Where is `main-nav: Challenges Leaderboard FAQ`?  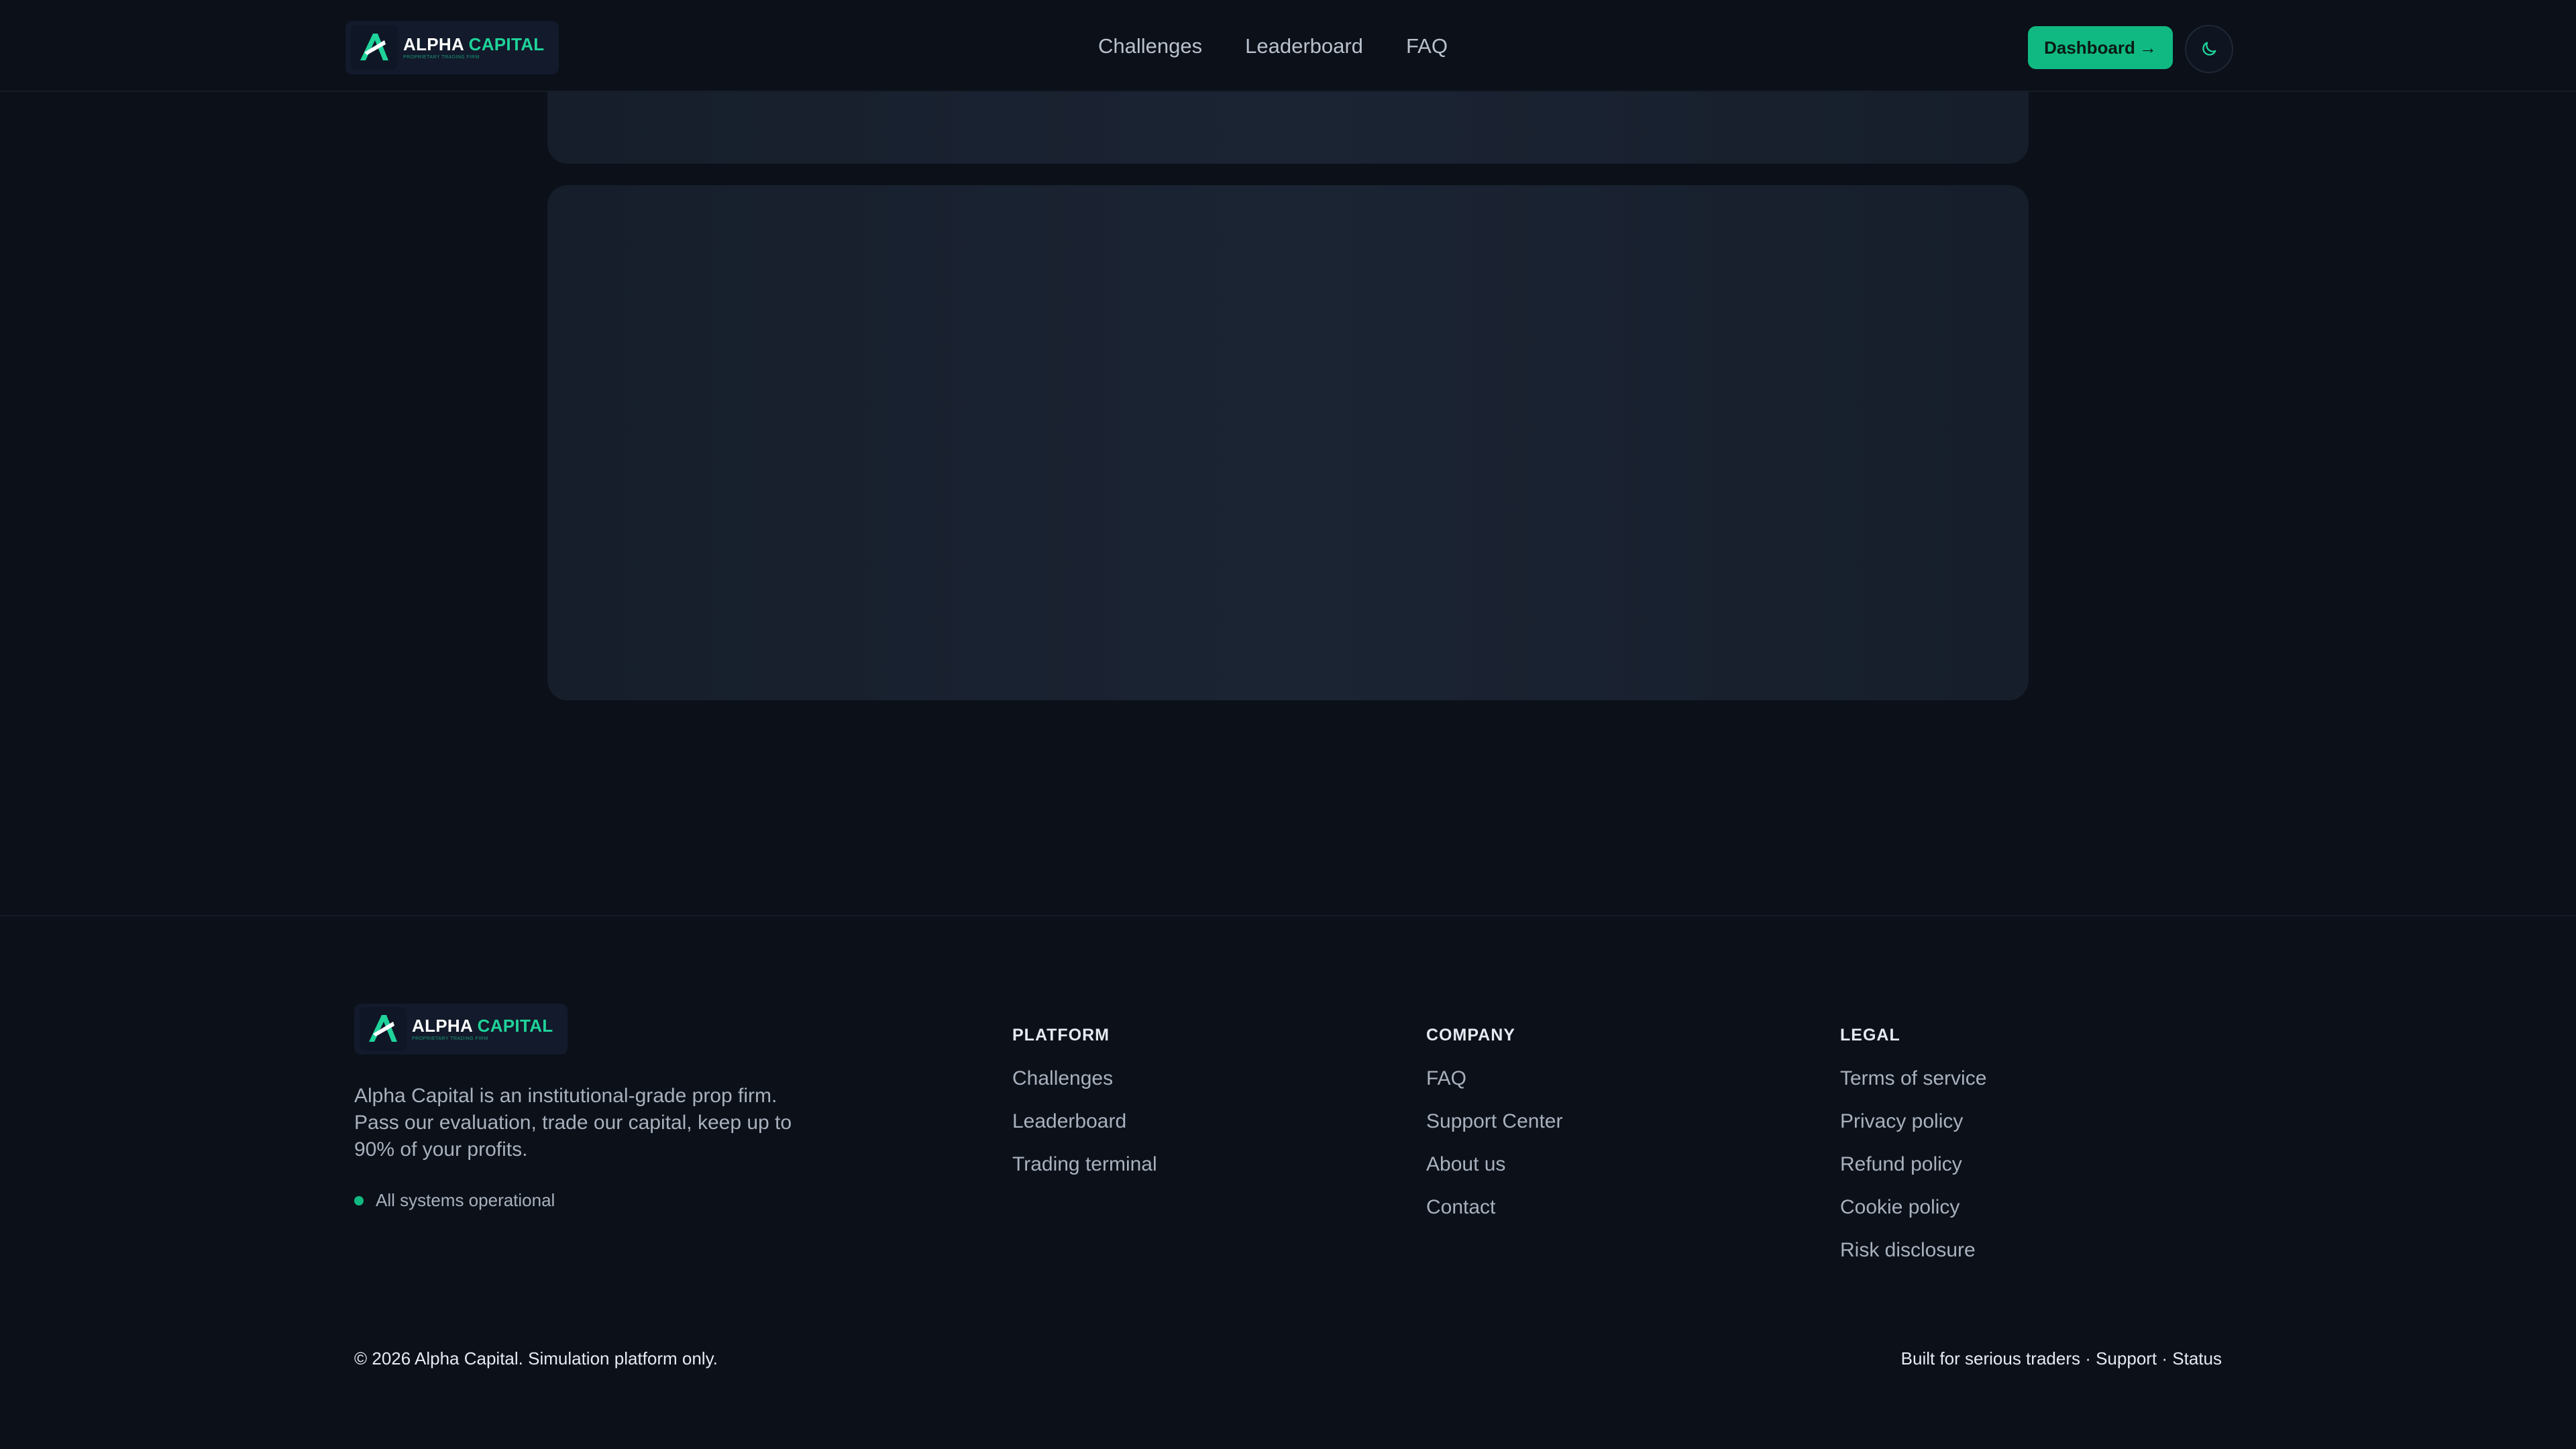
main-nav: Challenges Leaderboard FAQ is located at coordinates (1294, 46).